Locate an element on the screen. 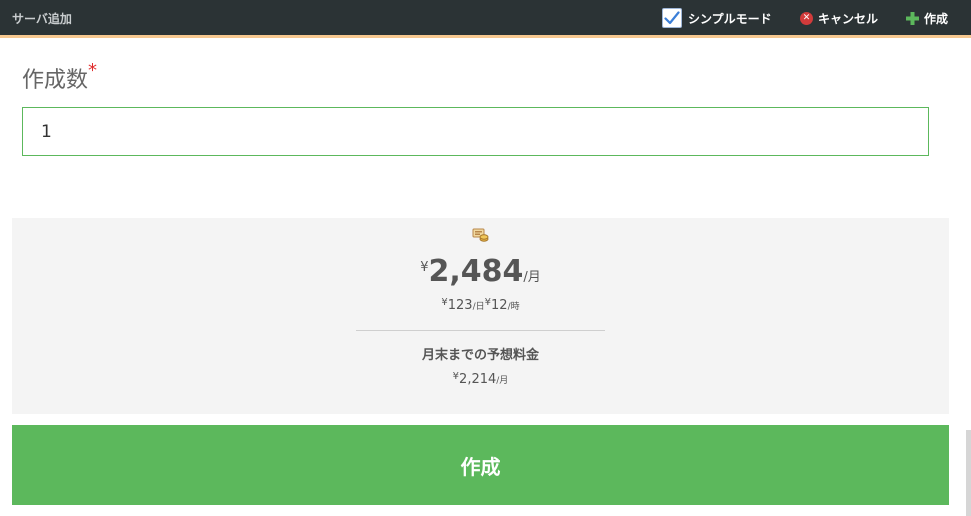 The image size is (971, 516). create-button: 作成 is located at coordinates (480, 465).